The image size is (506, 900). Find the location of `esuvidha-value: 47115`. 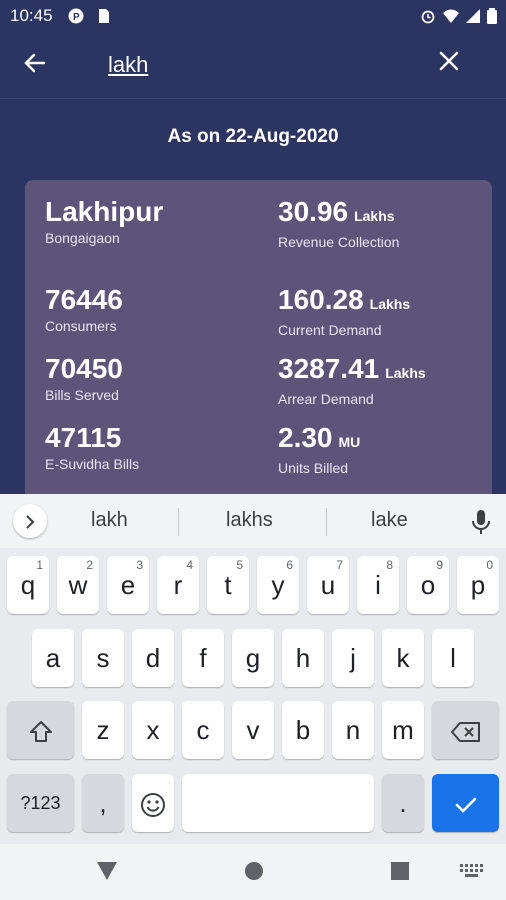

esuvidha-value: 47115 is located at coordinates (83, 437).